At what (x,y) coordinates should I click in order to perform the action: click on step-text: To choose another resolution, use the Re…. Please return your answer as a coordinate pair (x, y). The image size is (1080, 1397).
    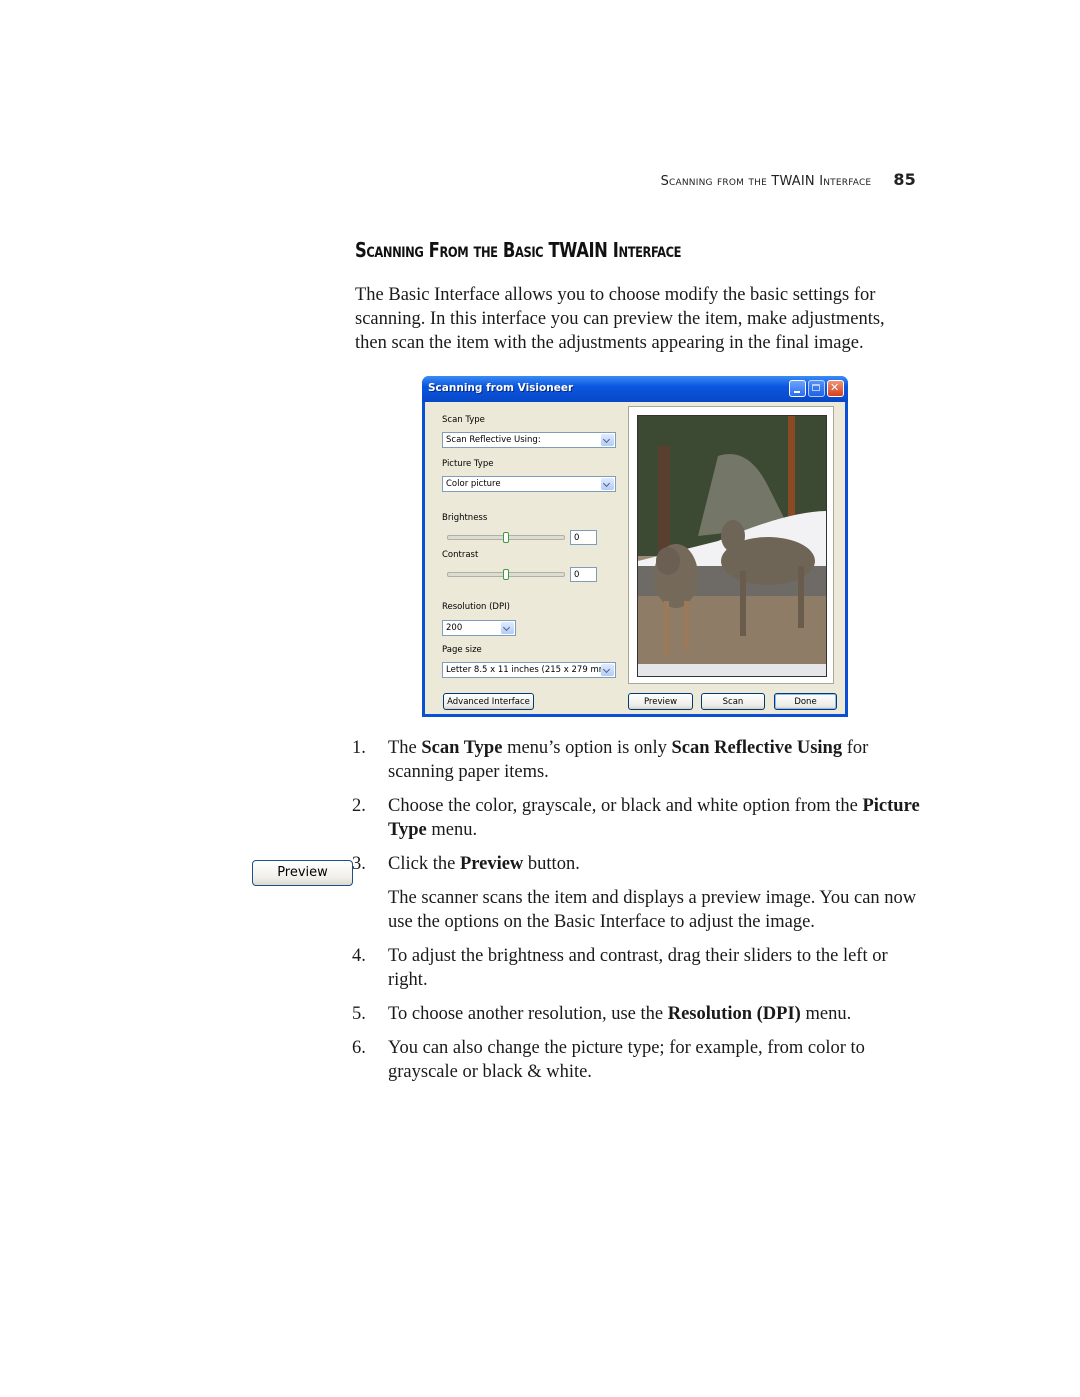
    Looking at the image, I should click on (655, 1014).